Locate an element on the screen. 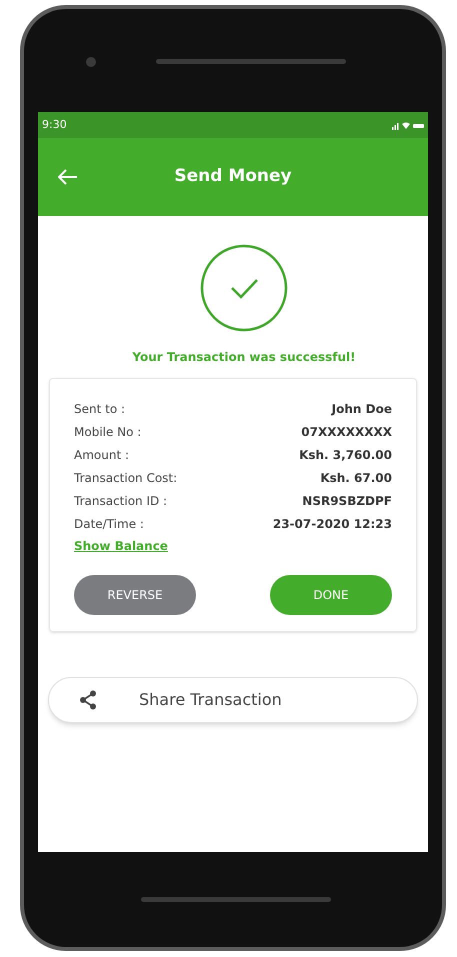  detail-value: Ksh. 67.00 is located at coordinates (356, 478).